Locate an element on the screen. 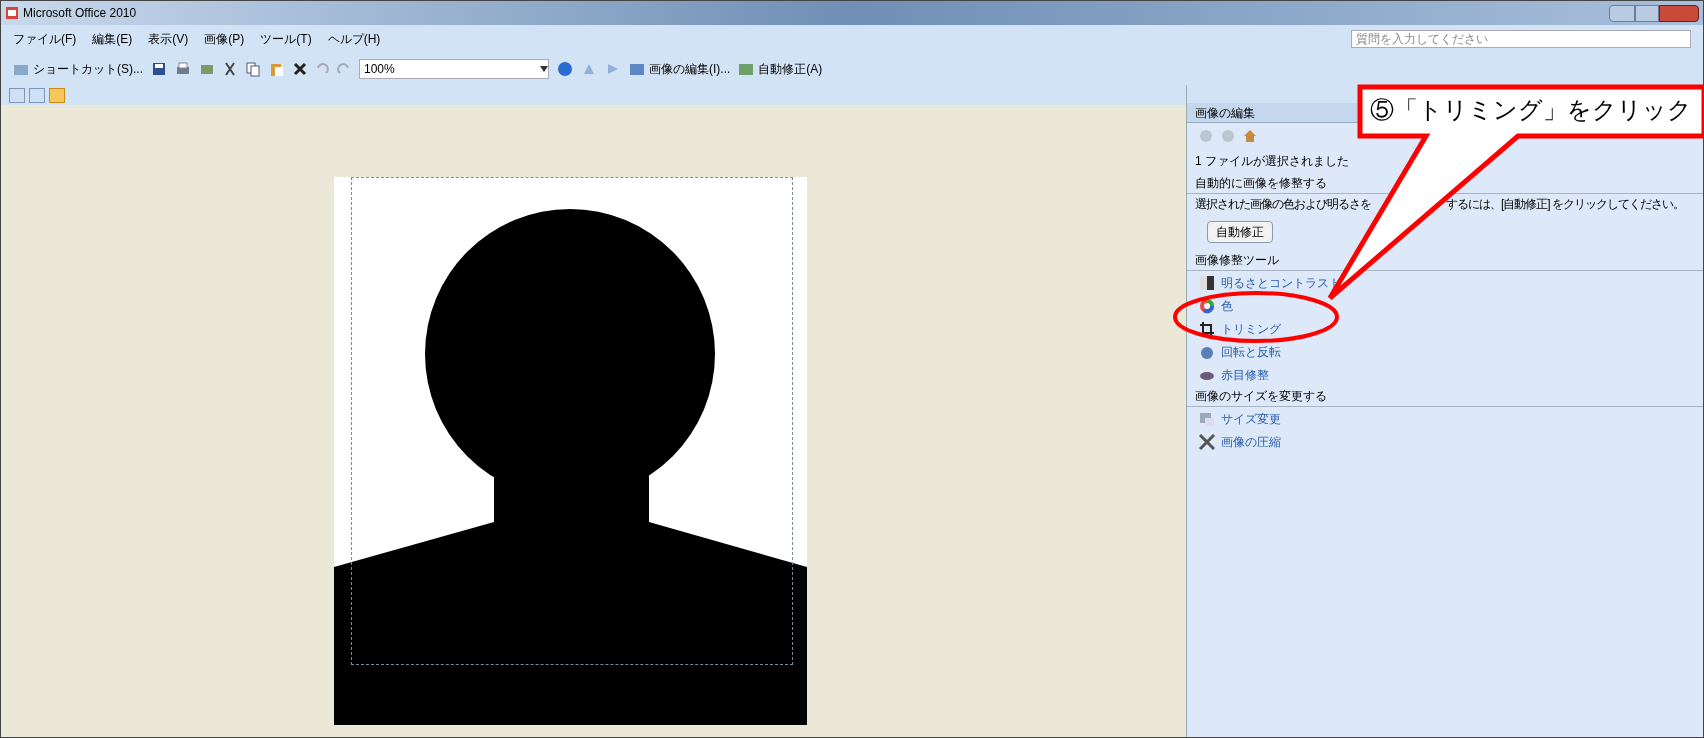  delete-icon is located at coordinates (300, 69).